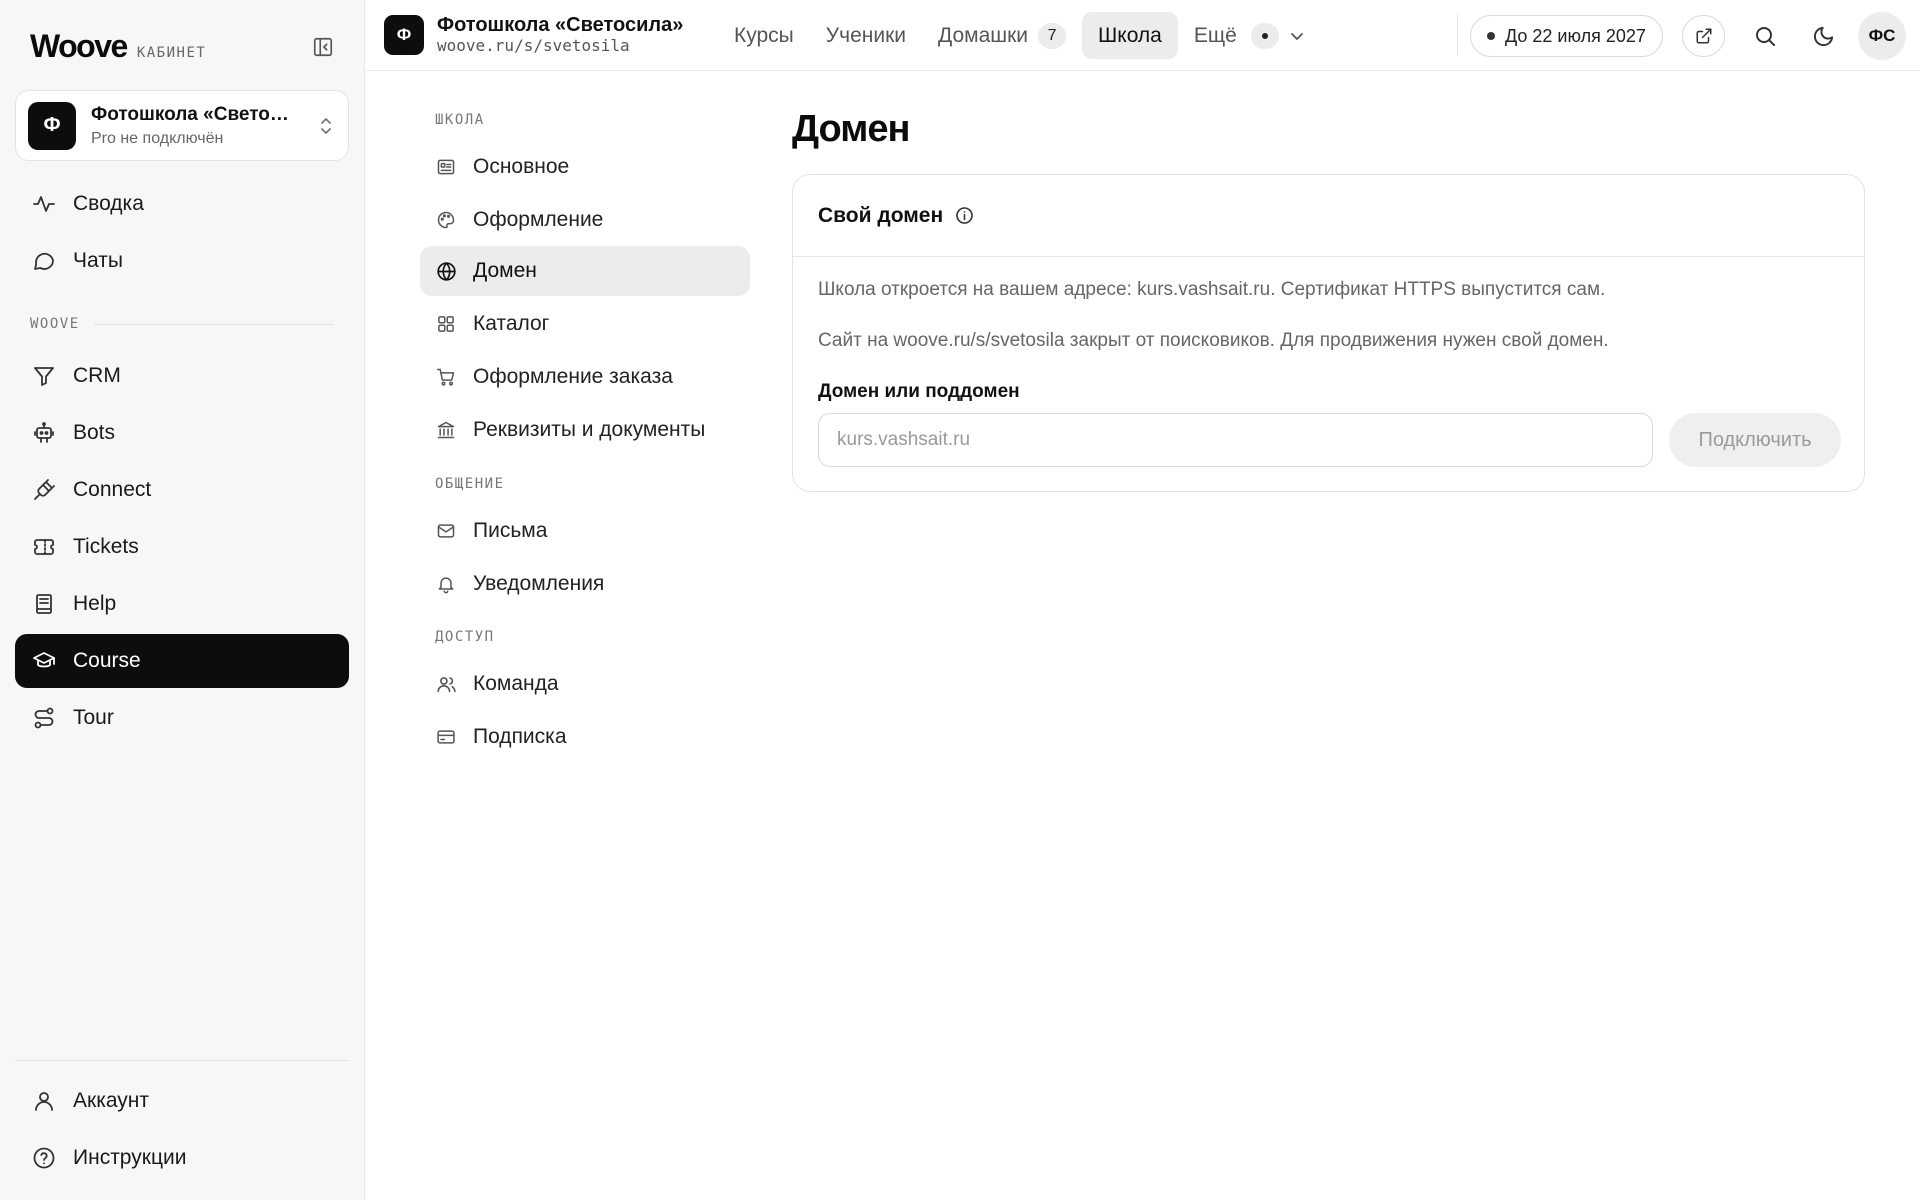  Describe the element at coordinates (44, 1101) in the screenshot. I see `user-icon` at that location.